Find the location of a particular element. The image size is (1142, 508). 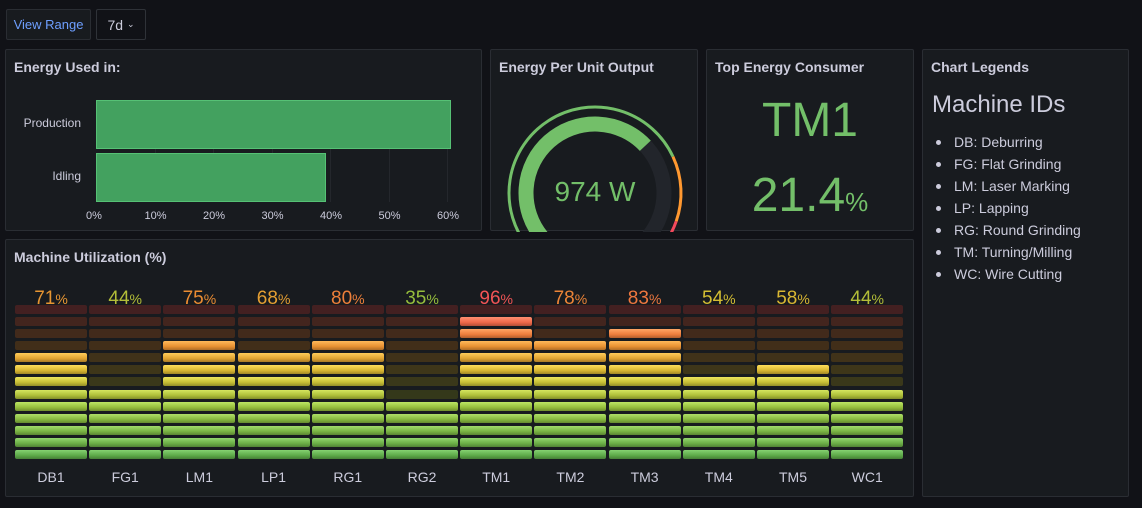

x-tick-label: 10% is located at coordinates (155, 216).